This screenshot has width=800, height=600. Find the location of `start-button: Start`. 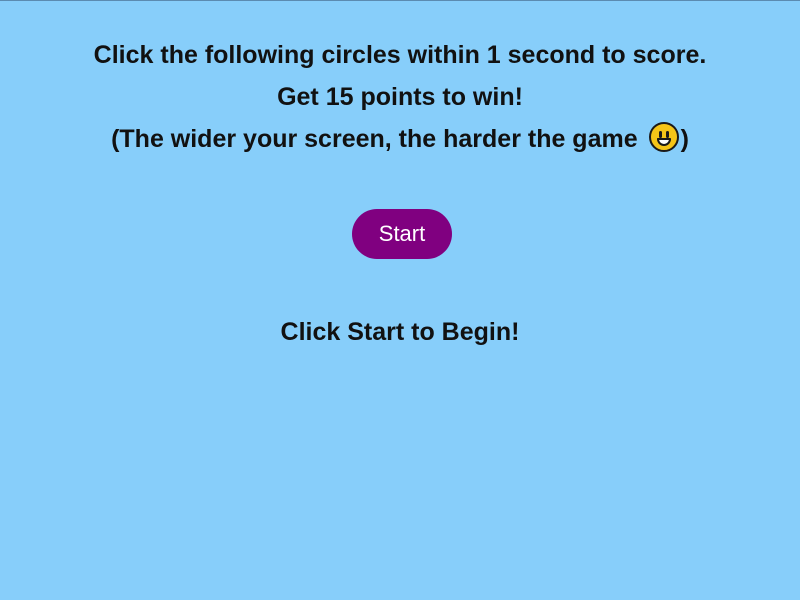

start-button: Start is located at coordinates (402, 234).